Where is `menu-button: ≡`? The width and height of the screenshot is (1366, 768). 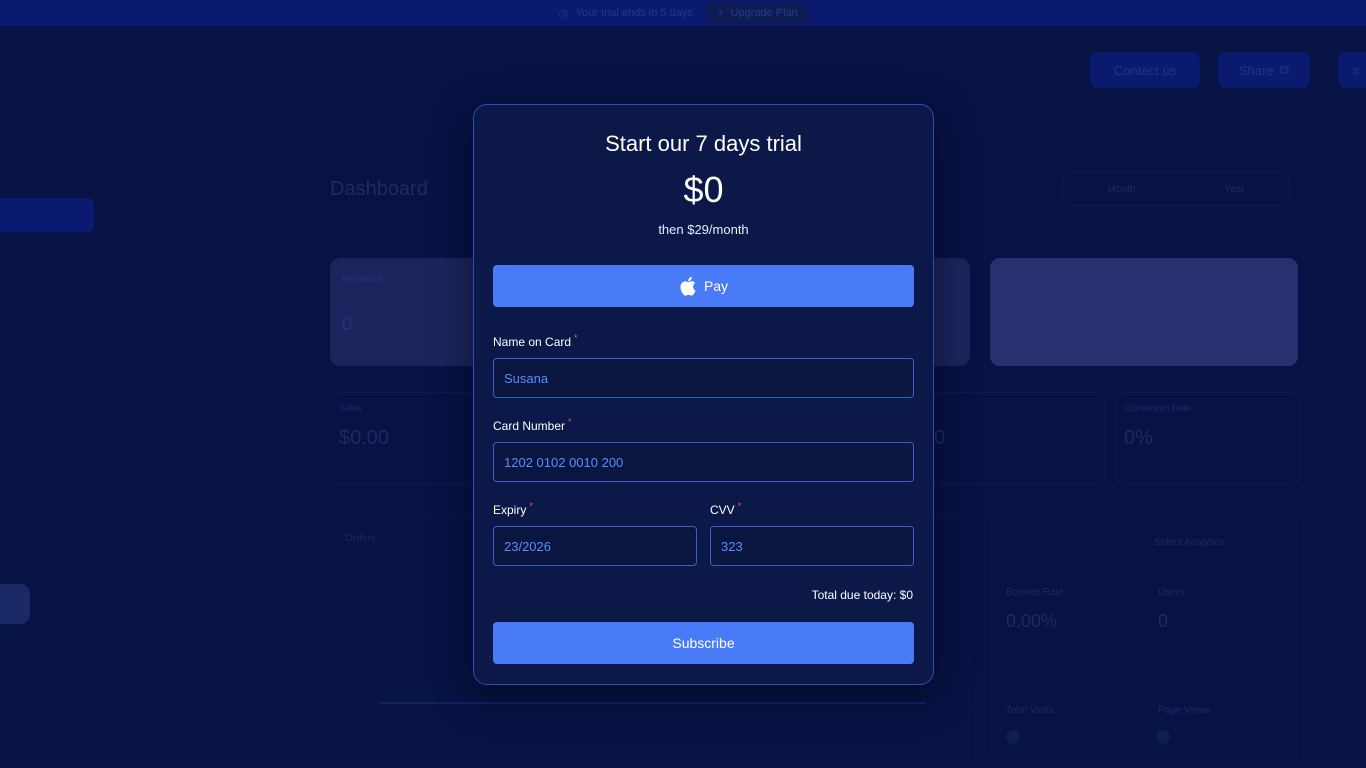
menu-button: ≡ is located at coordinates (1352, 70).